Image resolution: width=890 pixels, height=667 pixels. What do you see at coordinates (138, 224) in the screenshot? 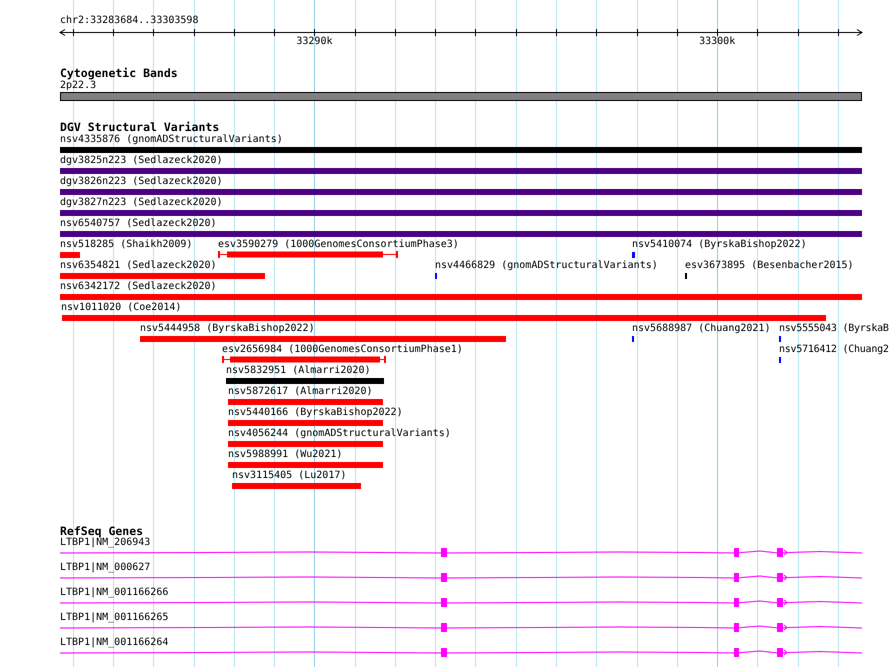
I see `variant-label: nsv6540757 (Sedlazeck2020)` at bounding box center [138, 224].